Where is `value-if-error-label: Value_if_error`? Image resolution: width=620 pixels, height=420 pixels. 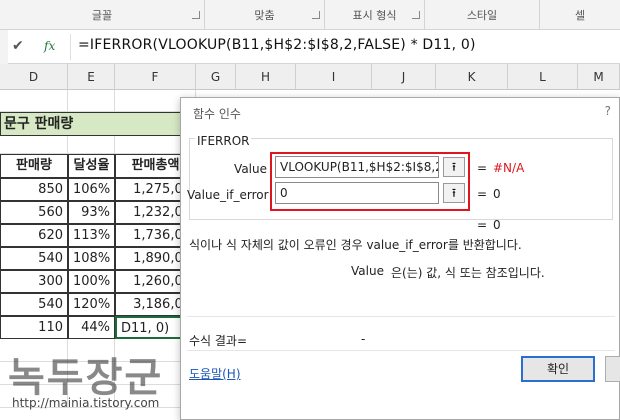
value-if-error-label: Value_if_error is located at coordinates (228, 195).